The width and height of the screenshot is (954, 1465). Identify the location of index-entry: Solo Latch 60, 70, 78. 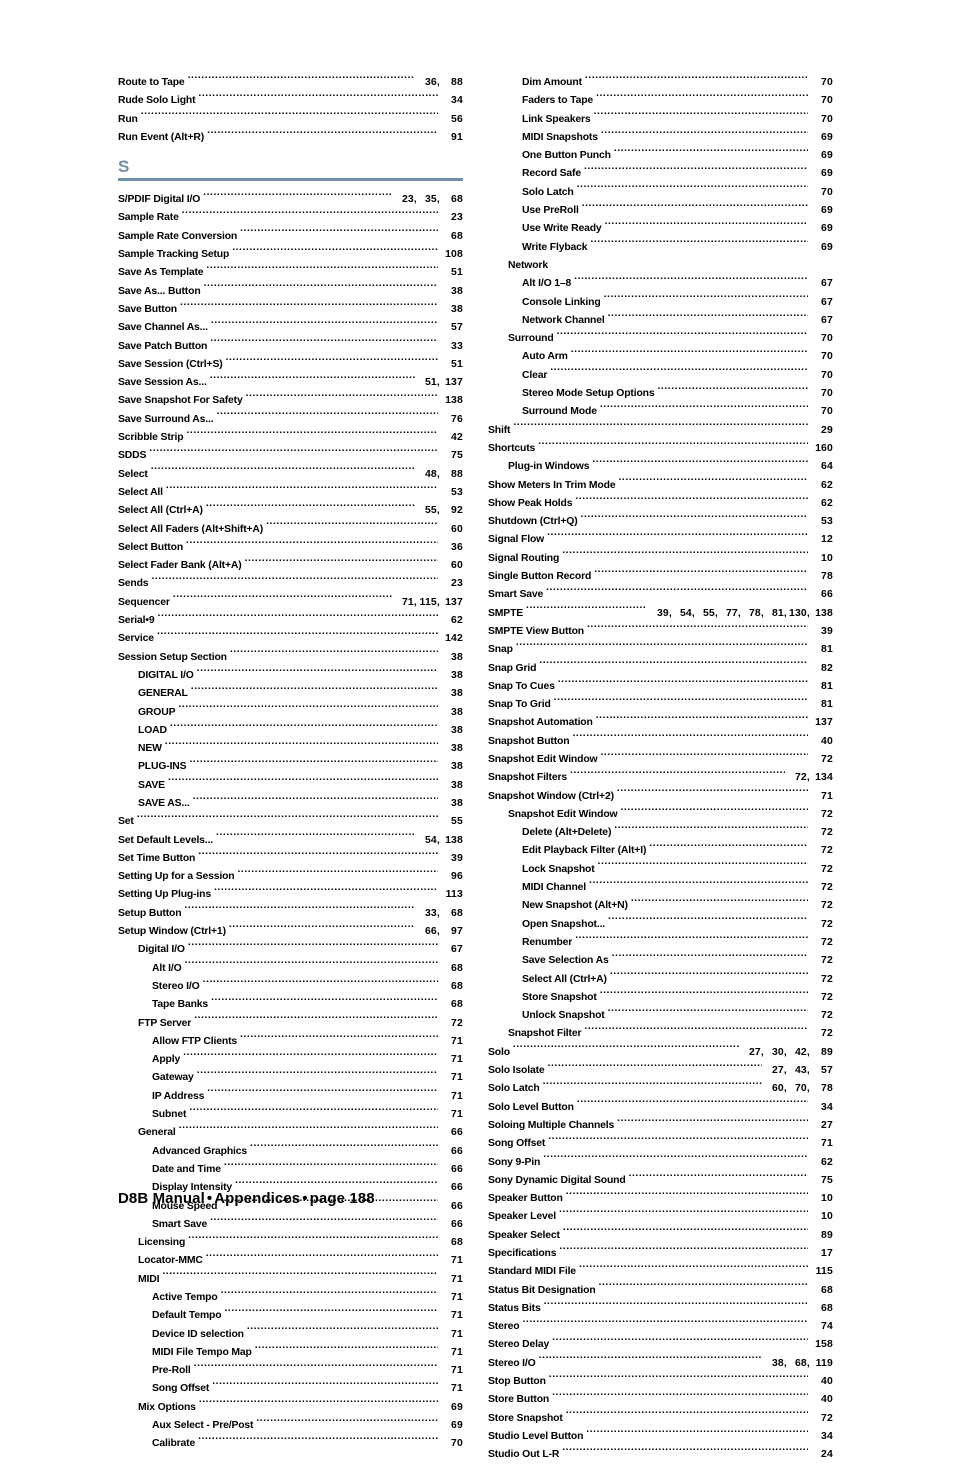
(660, 1089).